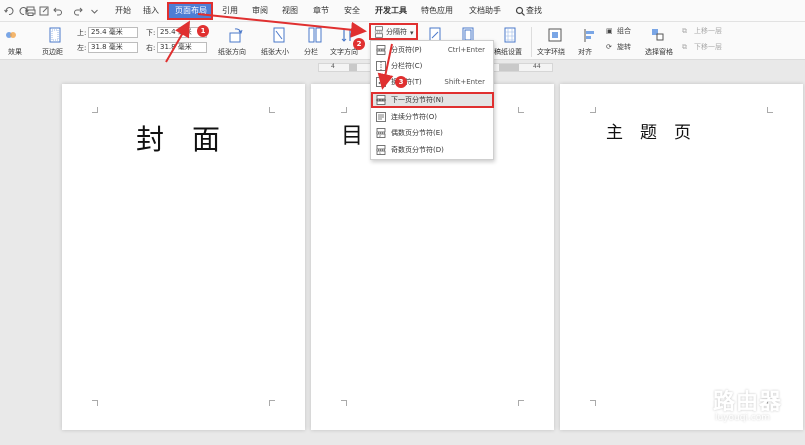 This screenshot has width=805, height=445. I want to click on continuous-section-break-icon, so click(381, 117).